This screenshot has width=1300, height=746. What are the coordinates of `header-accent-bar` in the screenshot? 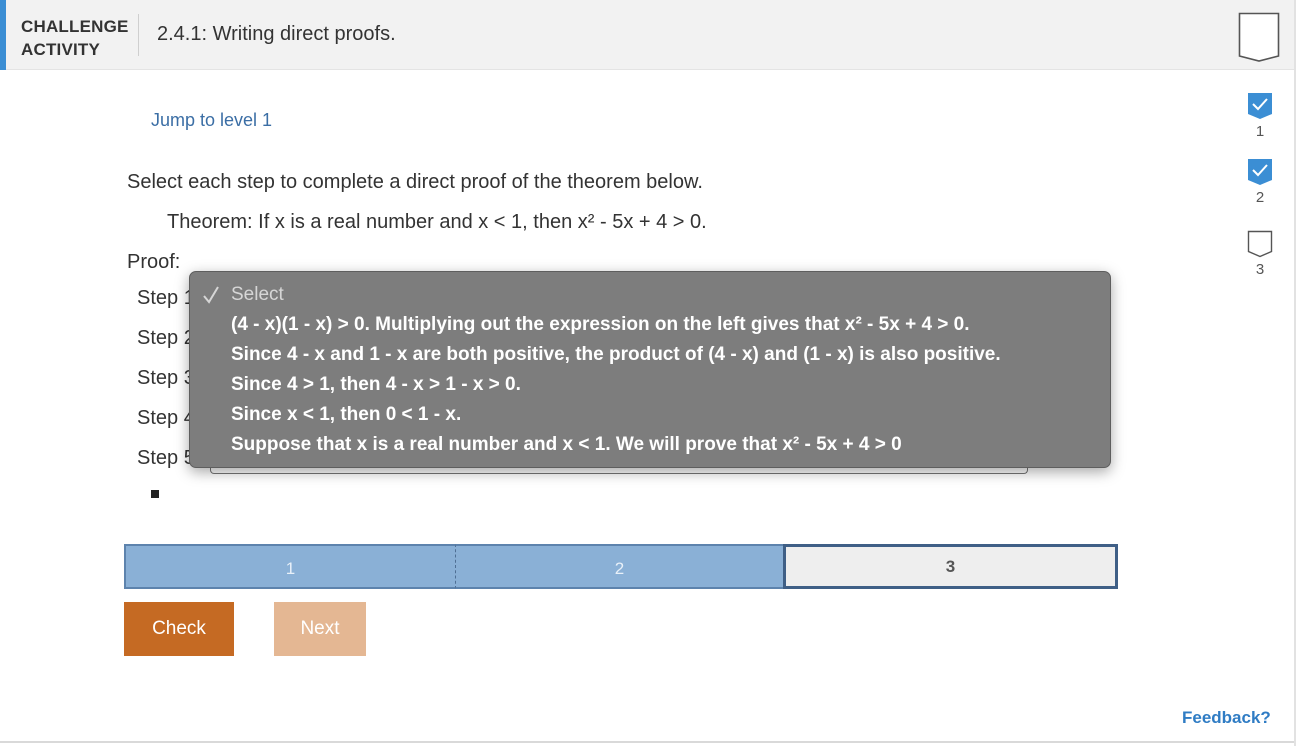 It's located at (3, 35).